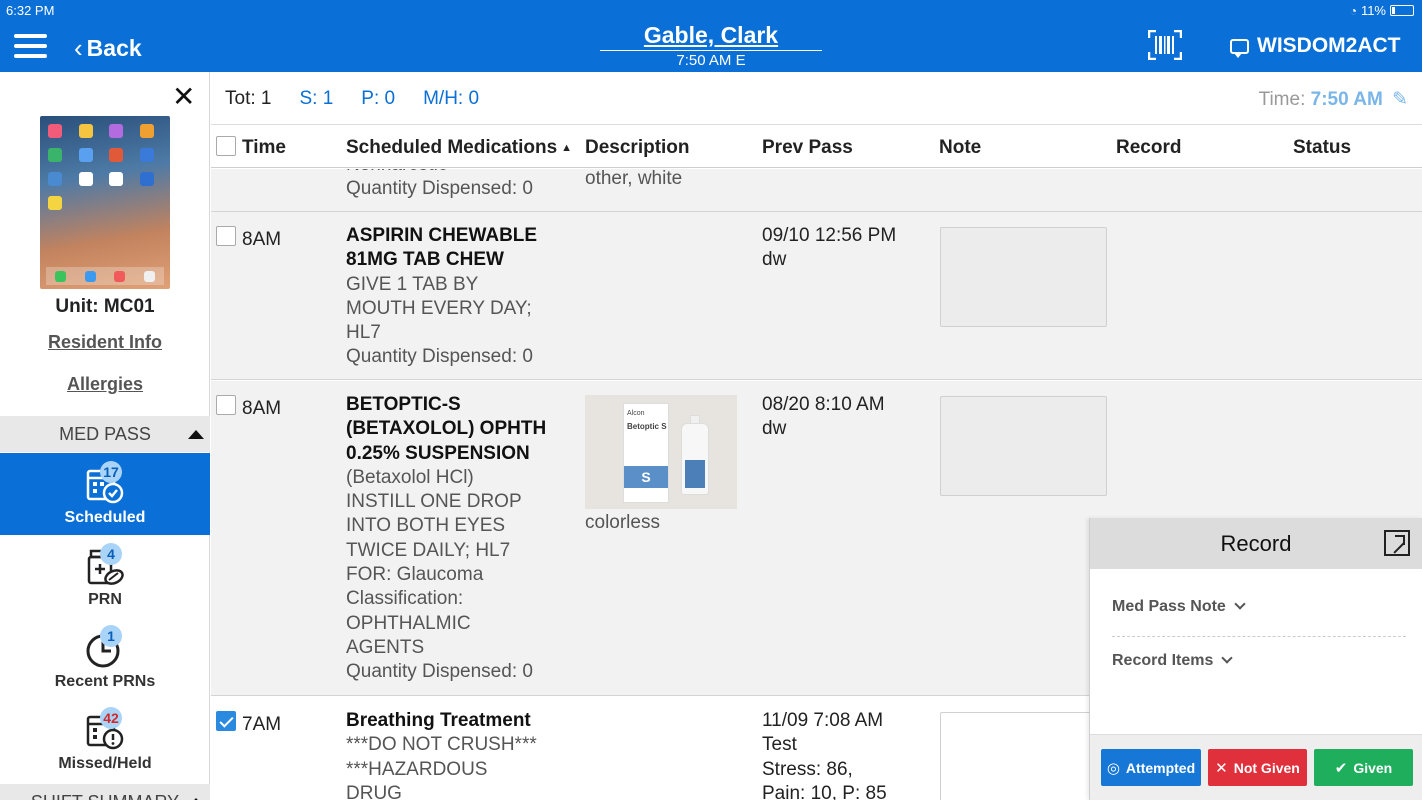 The width and height of the screenshot is (1422, 800). What do you see at coordinates (105, 740) in the screenshot?
I see `nav-missed-held: 42 Missed/Held` at bounding box center [105, 740].